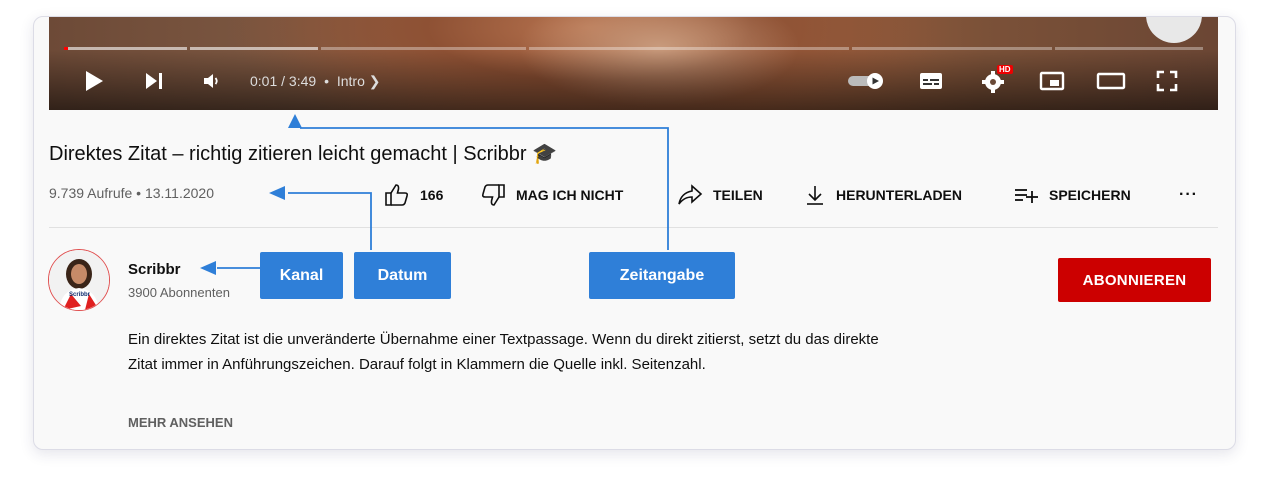 The height and width of the screenshot is (497, 1267). What do you see at coordinates (432, 195) in the screenshot?
I see `like-count: 166` at bounding box center [432, 195].